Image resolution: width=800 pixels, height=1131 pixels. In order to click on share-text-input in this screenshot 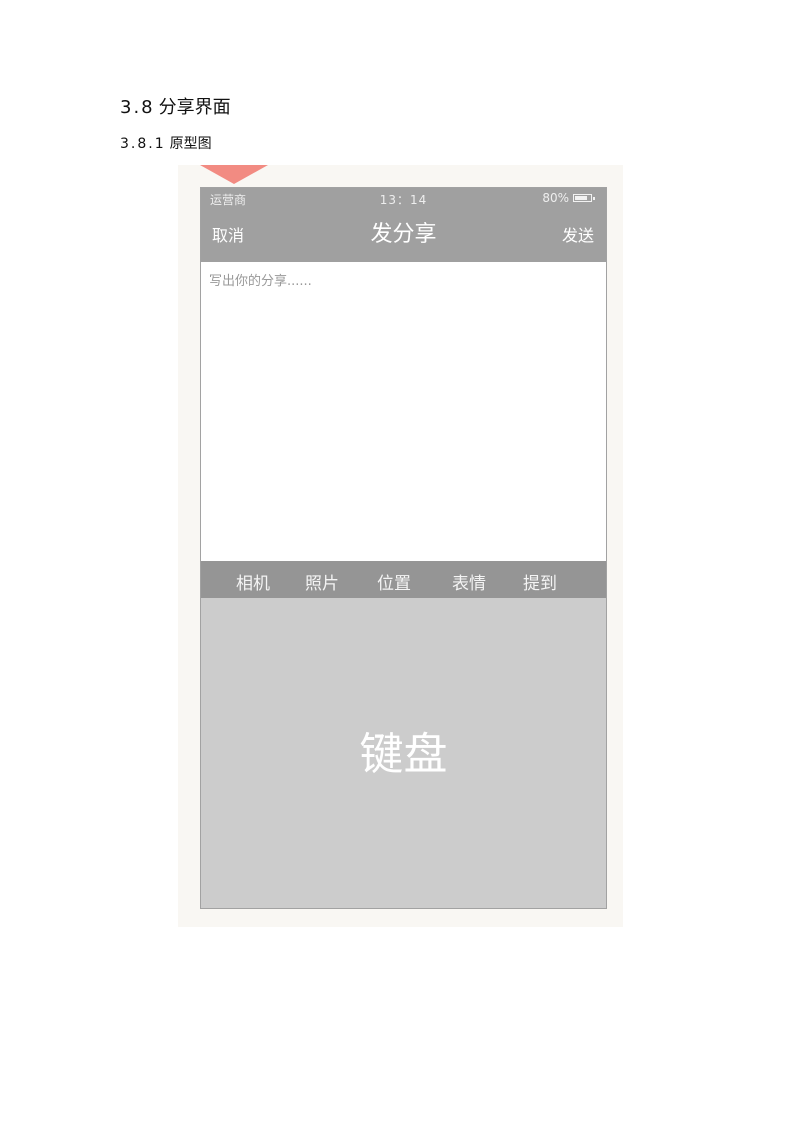, I will do `click(403, 411)`.